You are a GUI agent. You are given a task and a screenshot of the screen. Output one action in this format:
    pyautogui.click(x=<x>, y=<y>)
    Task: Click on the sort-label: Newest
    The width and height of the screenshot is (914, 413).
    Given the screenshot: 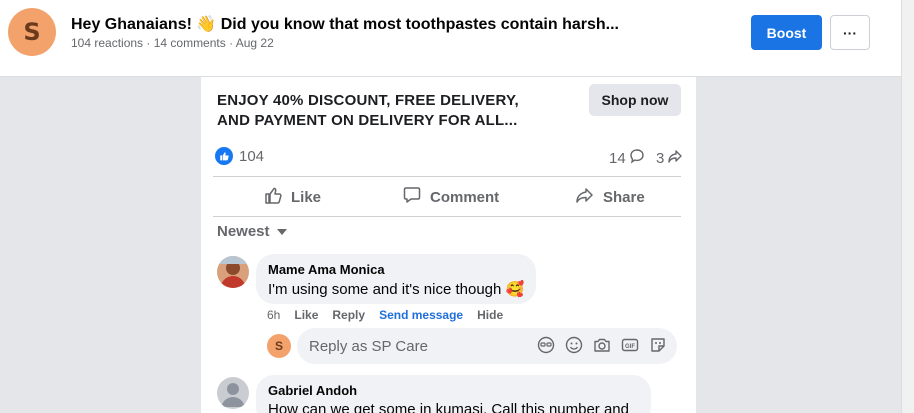 What is the action you would take?
    pyautogui.click(x=243, y=231)
    